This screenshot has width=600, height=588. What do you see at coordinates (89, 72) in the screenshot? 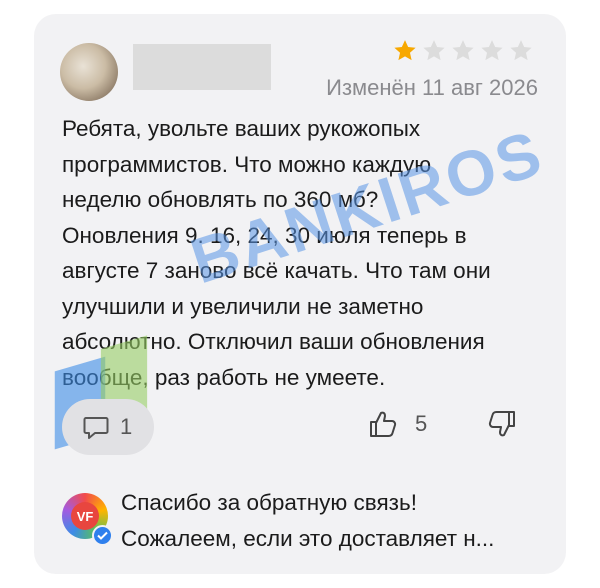
I see `user-avatar` at bounding box center [89, 72].